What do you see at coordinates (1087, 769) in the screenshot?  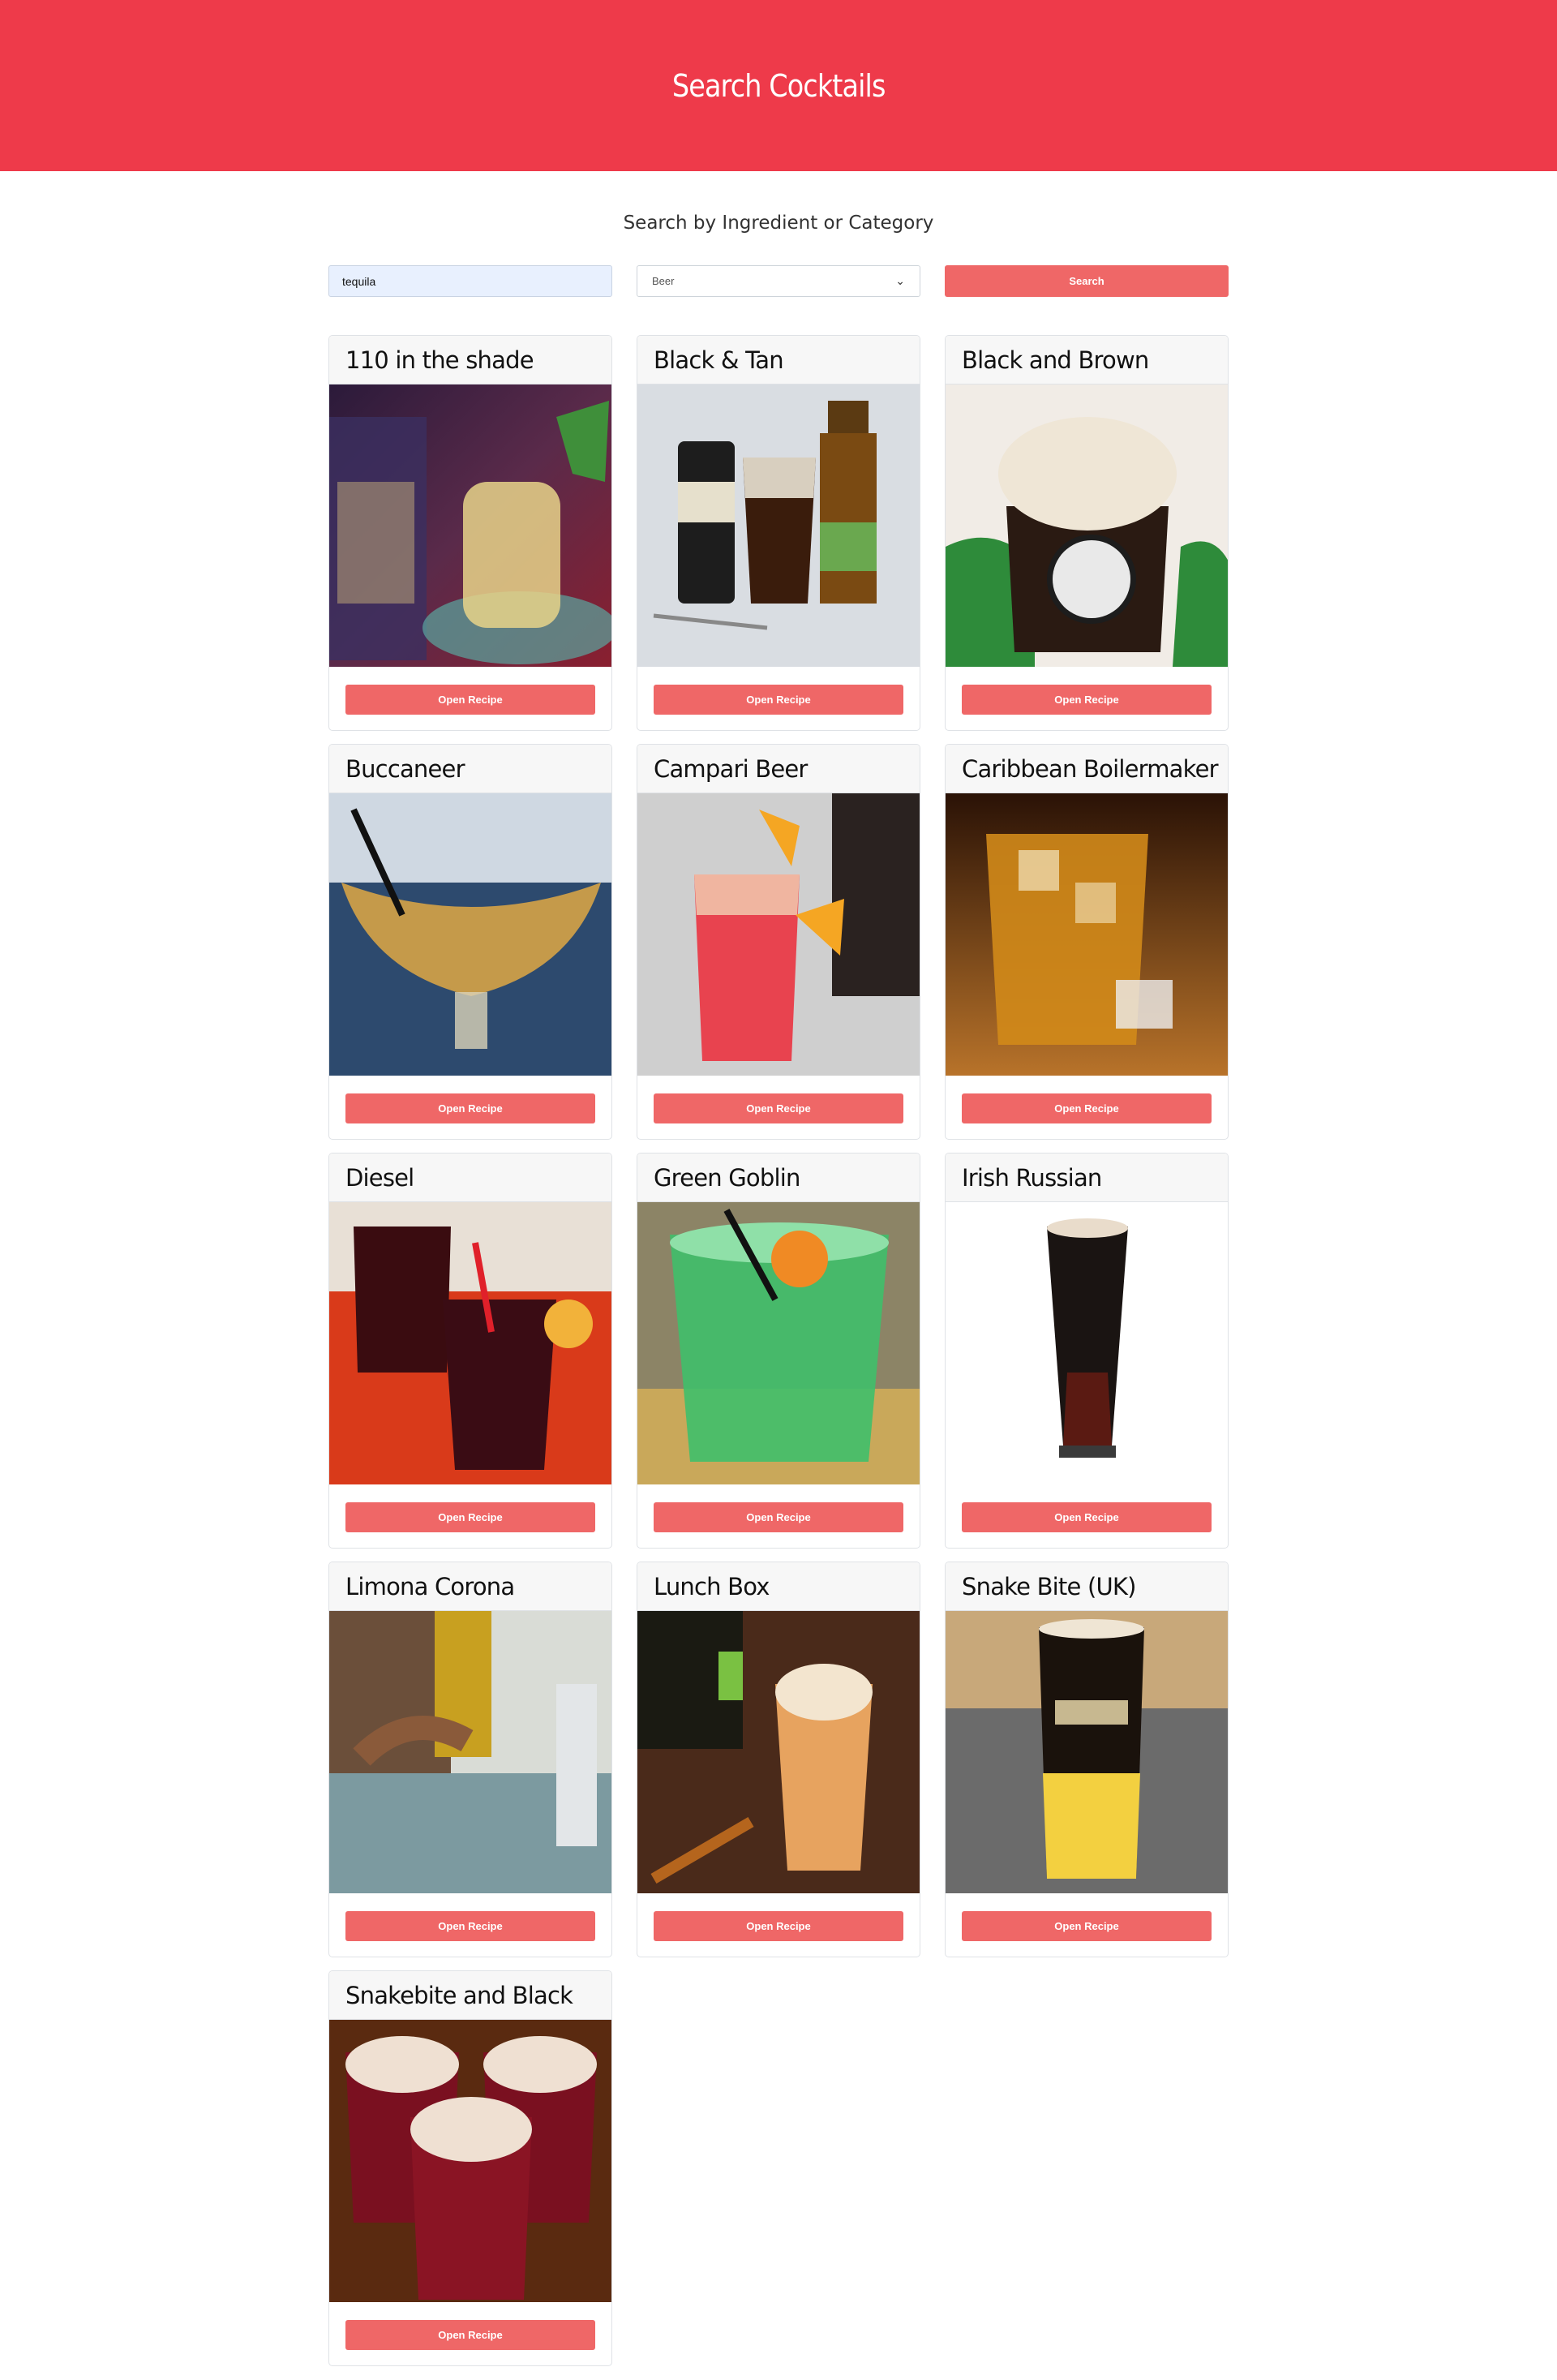 I see `card-title: Caribbean Boilermaker` at bounding box center [1087, 769].